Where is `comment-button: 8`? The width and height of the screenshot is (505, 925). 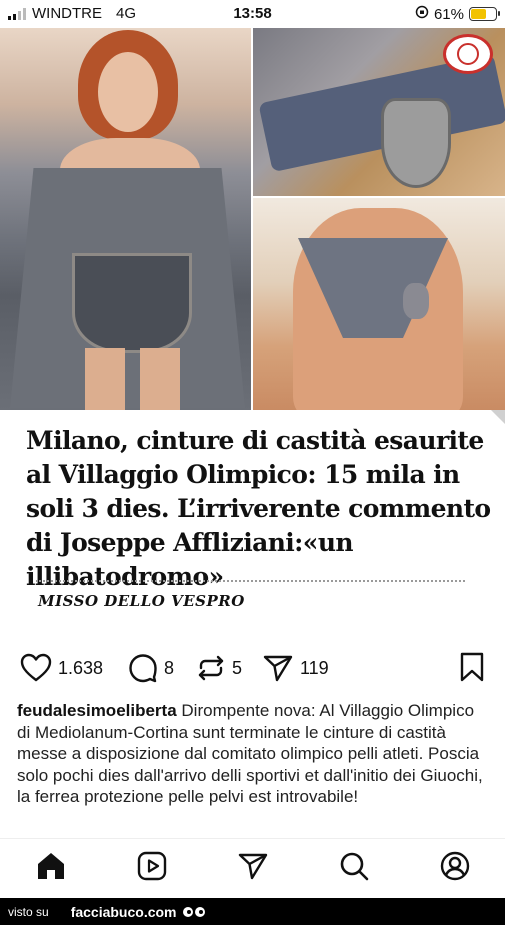 comment-button: 8 is located at coordinates (151, 668).